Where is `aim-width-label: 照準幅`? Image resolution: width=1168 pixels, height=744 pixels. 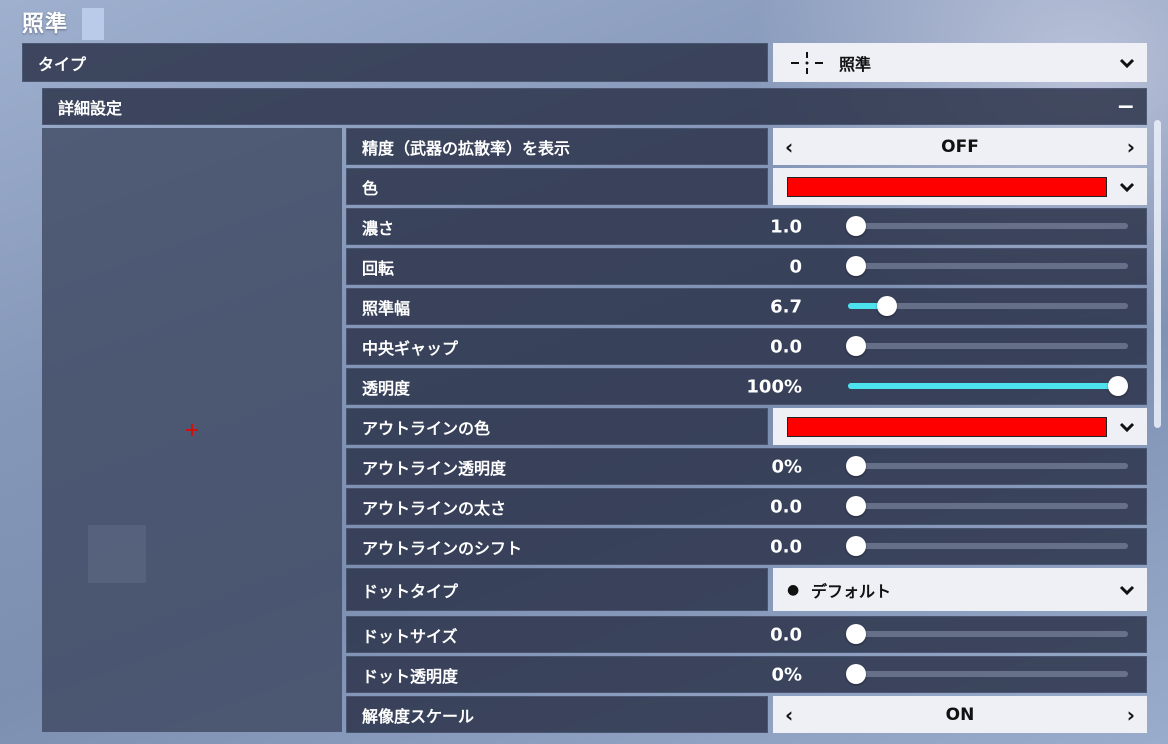
aim-width-label: 照準幅 is located at coordinates (386, 308).